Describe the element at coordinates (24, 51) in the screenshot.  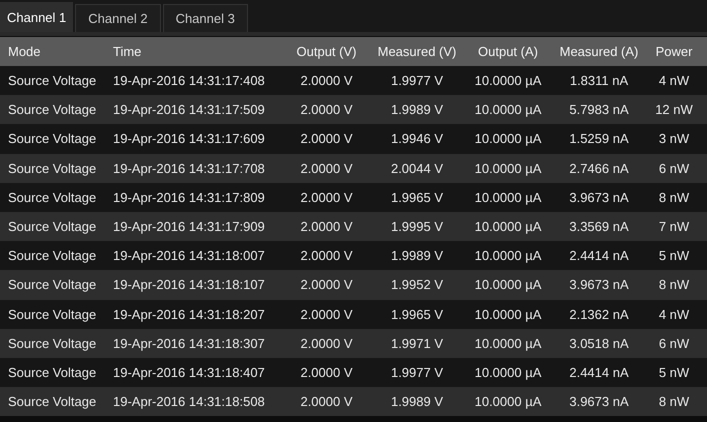
I see `column-header: Mode` at that location.